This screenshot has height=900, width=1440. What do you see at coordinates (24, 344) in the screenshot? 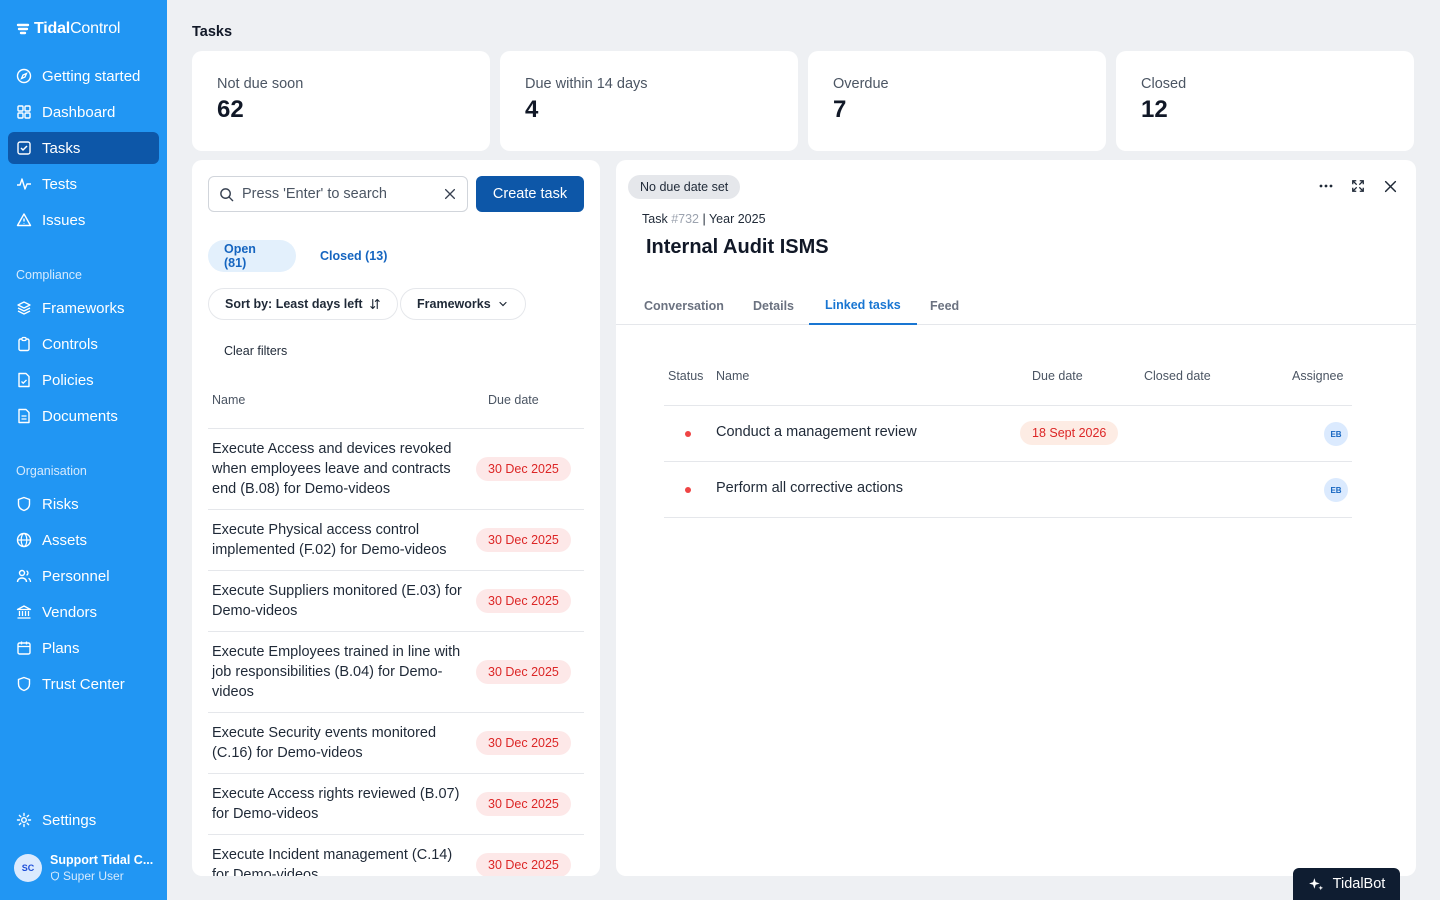
I see `clipboard-icon` at bounding box center [24, 344].